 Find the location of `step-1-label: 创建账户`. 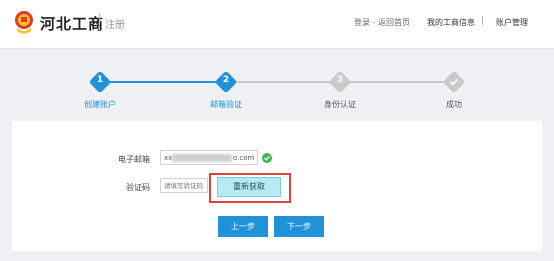

step-1-label: 创建账户 is located at coordinates (100, 104).